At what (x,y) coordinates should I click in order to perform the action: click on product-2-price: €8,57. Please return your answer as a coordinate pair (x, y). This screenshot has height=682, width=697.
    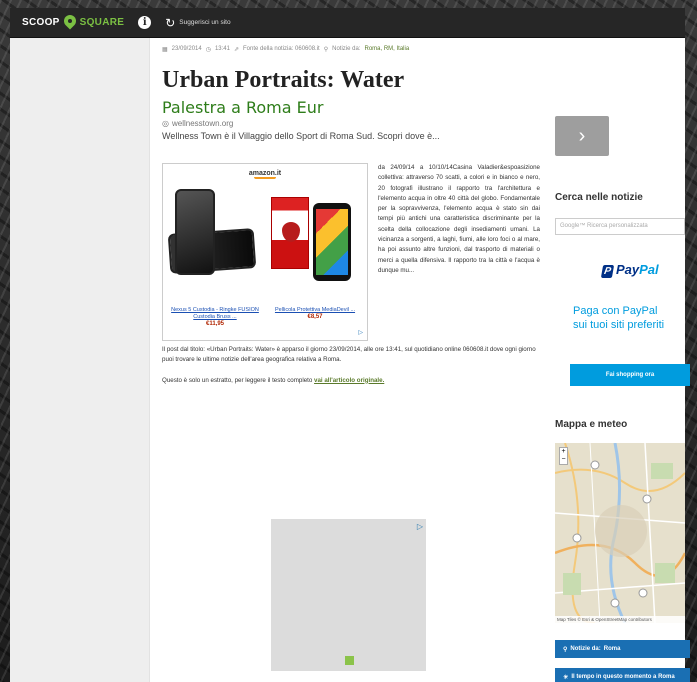
    Looking at the image, I should click on (315, 317).